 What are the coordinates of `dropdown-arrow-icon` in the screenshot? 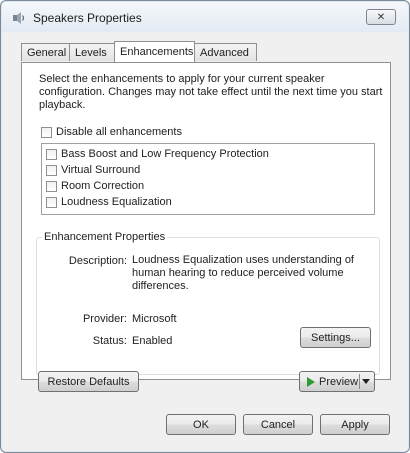 It's located at (366, 381).